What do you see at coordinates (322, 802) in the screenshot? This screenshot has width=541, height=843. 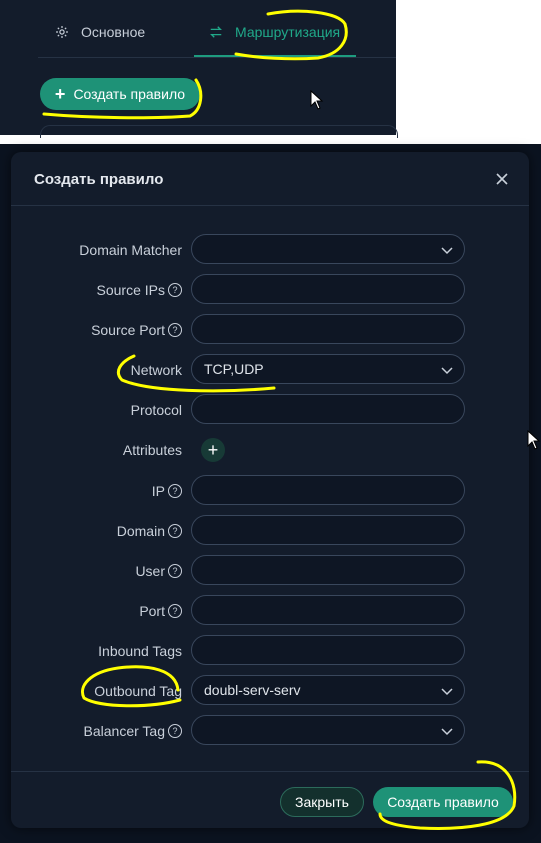 I see `close-button: Закрыть` at bounding box center [322, 802].